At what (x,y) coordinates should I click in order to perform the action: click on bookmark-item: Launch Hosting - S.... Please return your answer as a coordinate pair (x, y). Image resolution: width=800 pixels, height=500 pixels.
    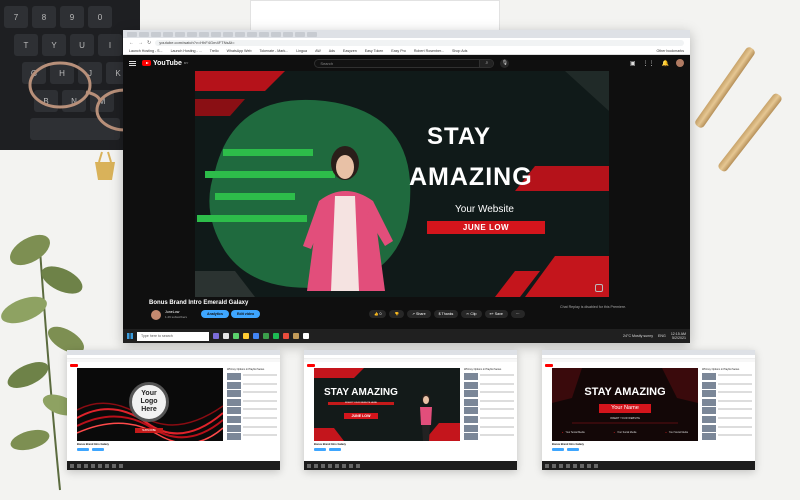
    Looking at the image, I should click on (146, 51).